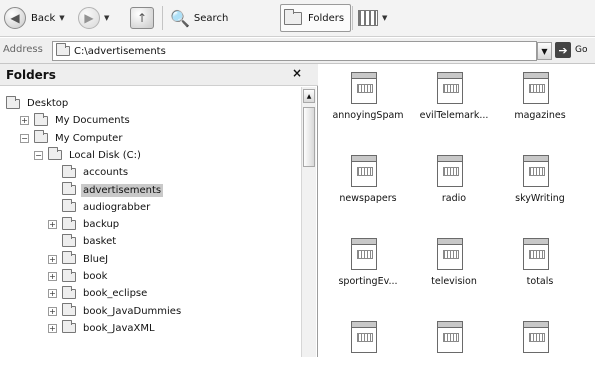 The width and height of the screenshot is (595, 389). What do you see at coordinates (544, 51) in the screenshot?
I see `address-dropdown-button: ▼` at bounding box center [544, 51].